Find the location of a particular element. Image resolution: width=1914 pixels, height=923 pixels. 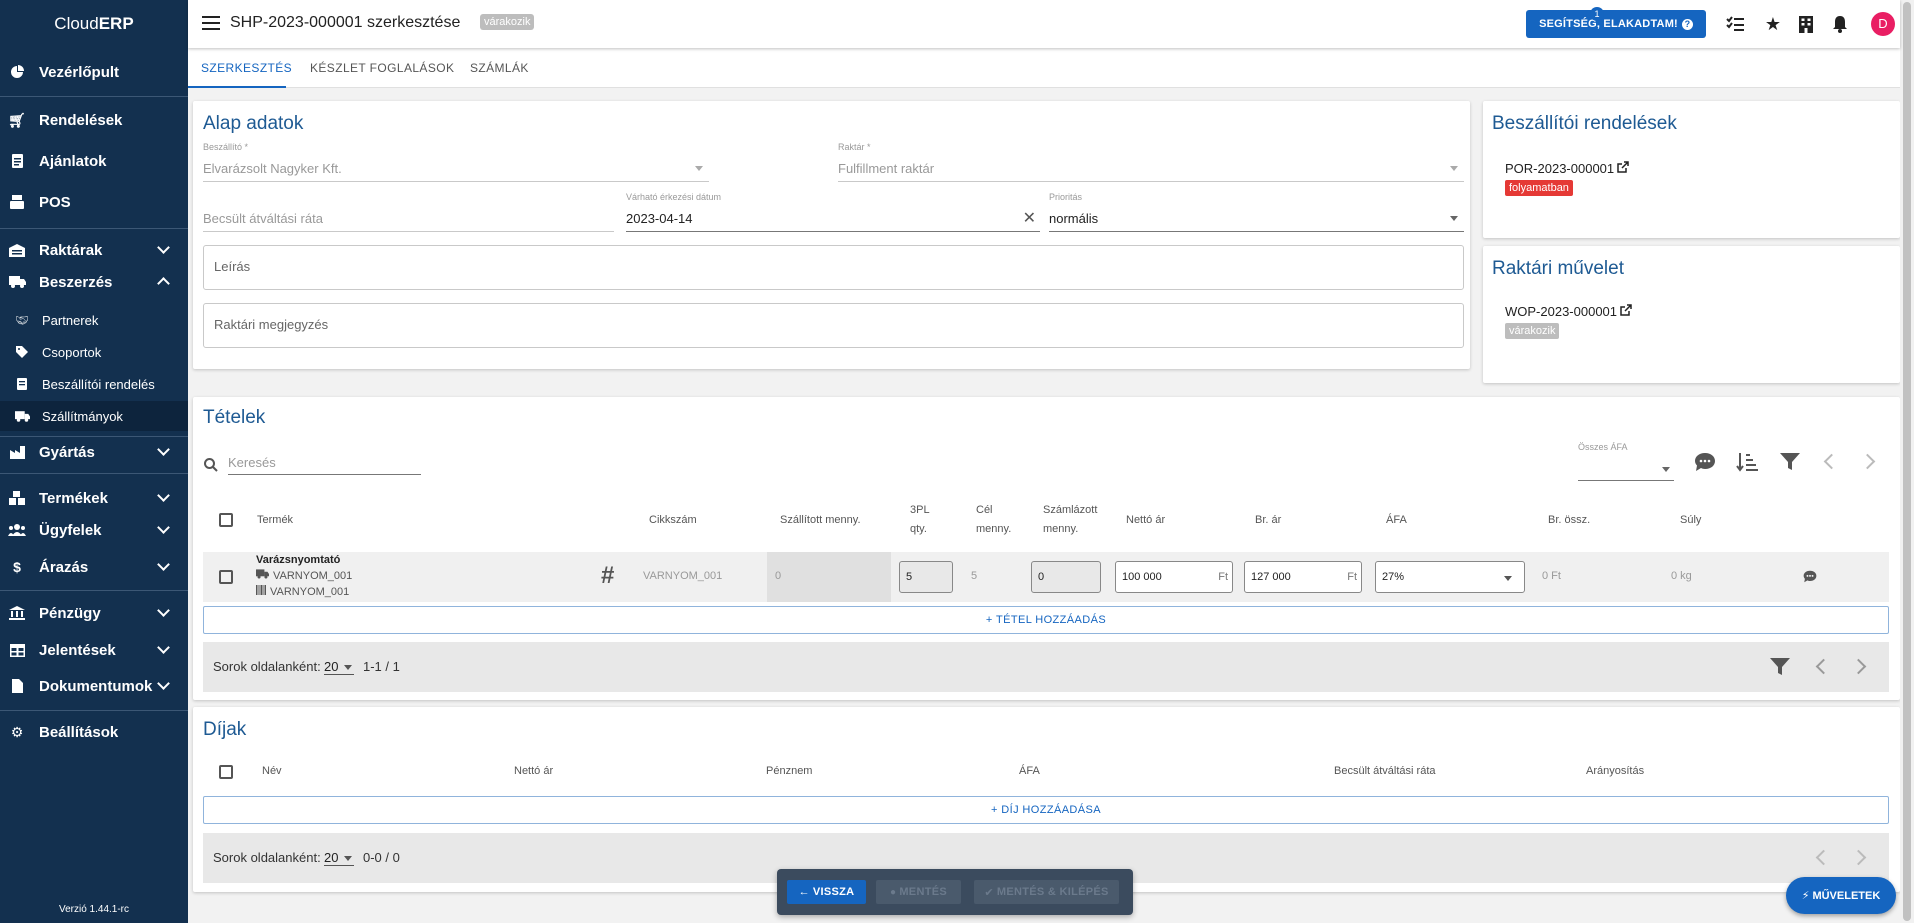

column-header-sku: Cikkszám is located at coordinates (673, 520).